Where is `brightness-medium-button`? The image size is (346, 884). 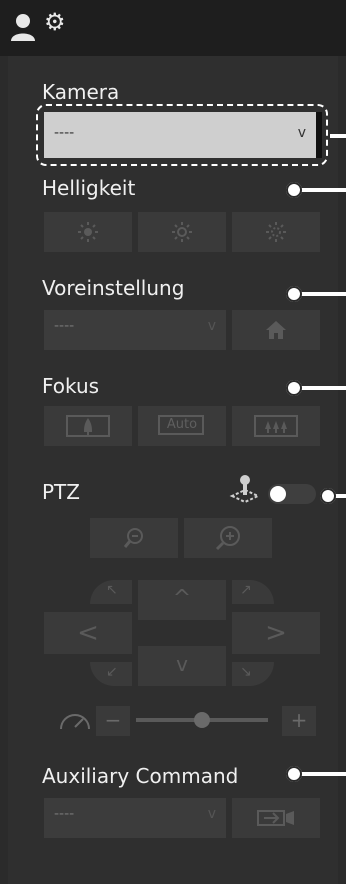 brightness-medium-button is located at coordinates (182, 232).